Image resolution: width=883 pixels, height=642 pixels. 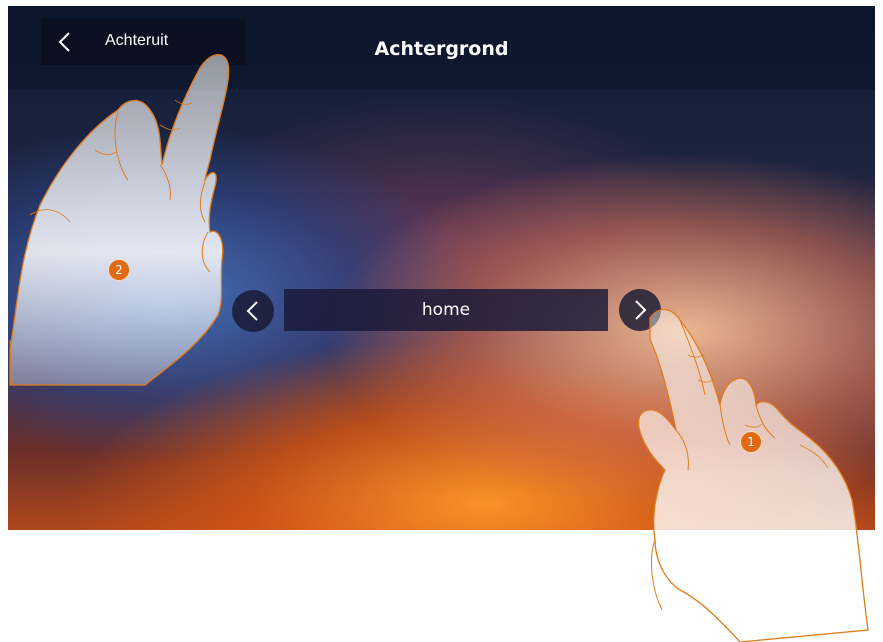 I want to click on chevron-left-icon, so click(x=252, y=311).